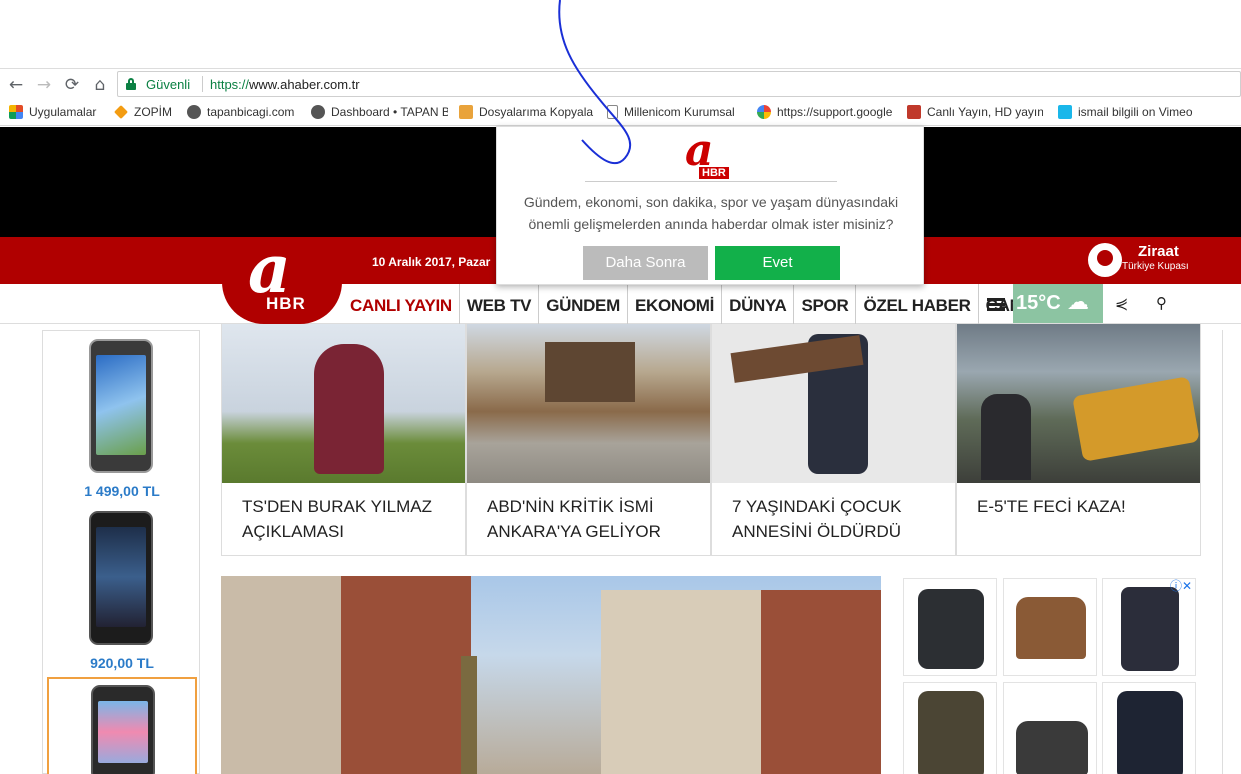 The width and height of the screenshot is (1241, 774). I want to click on phone-ad-item, so click(122, 725).